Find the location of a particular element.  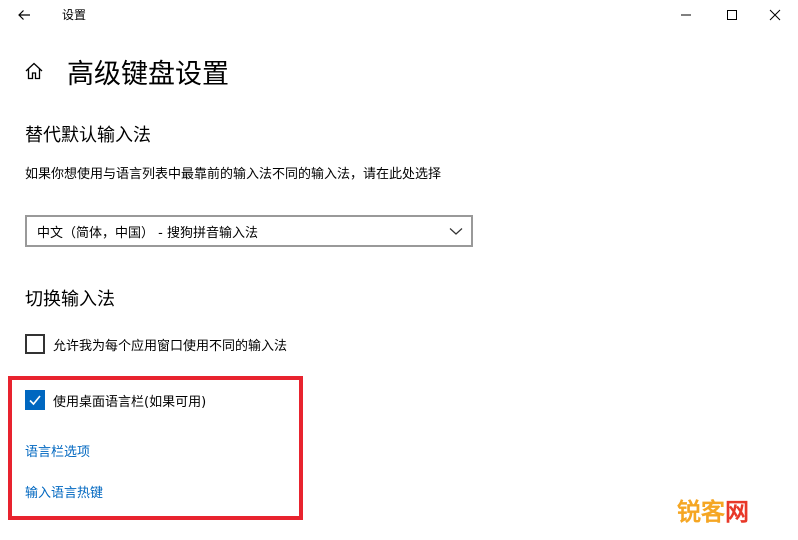

highlight-annotation-box is located at coordinates (155, 448).